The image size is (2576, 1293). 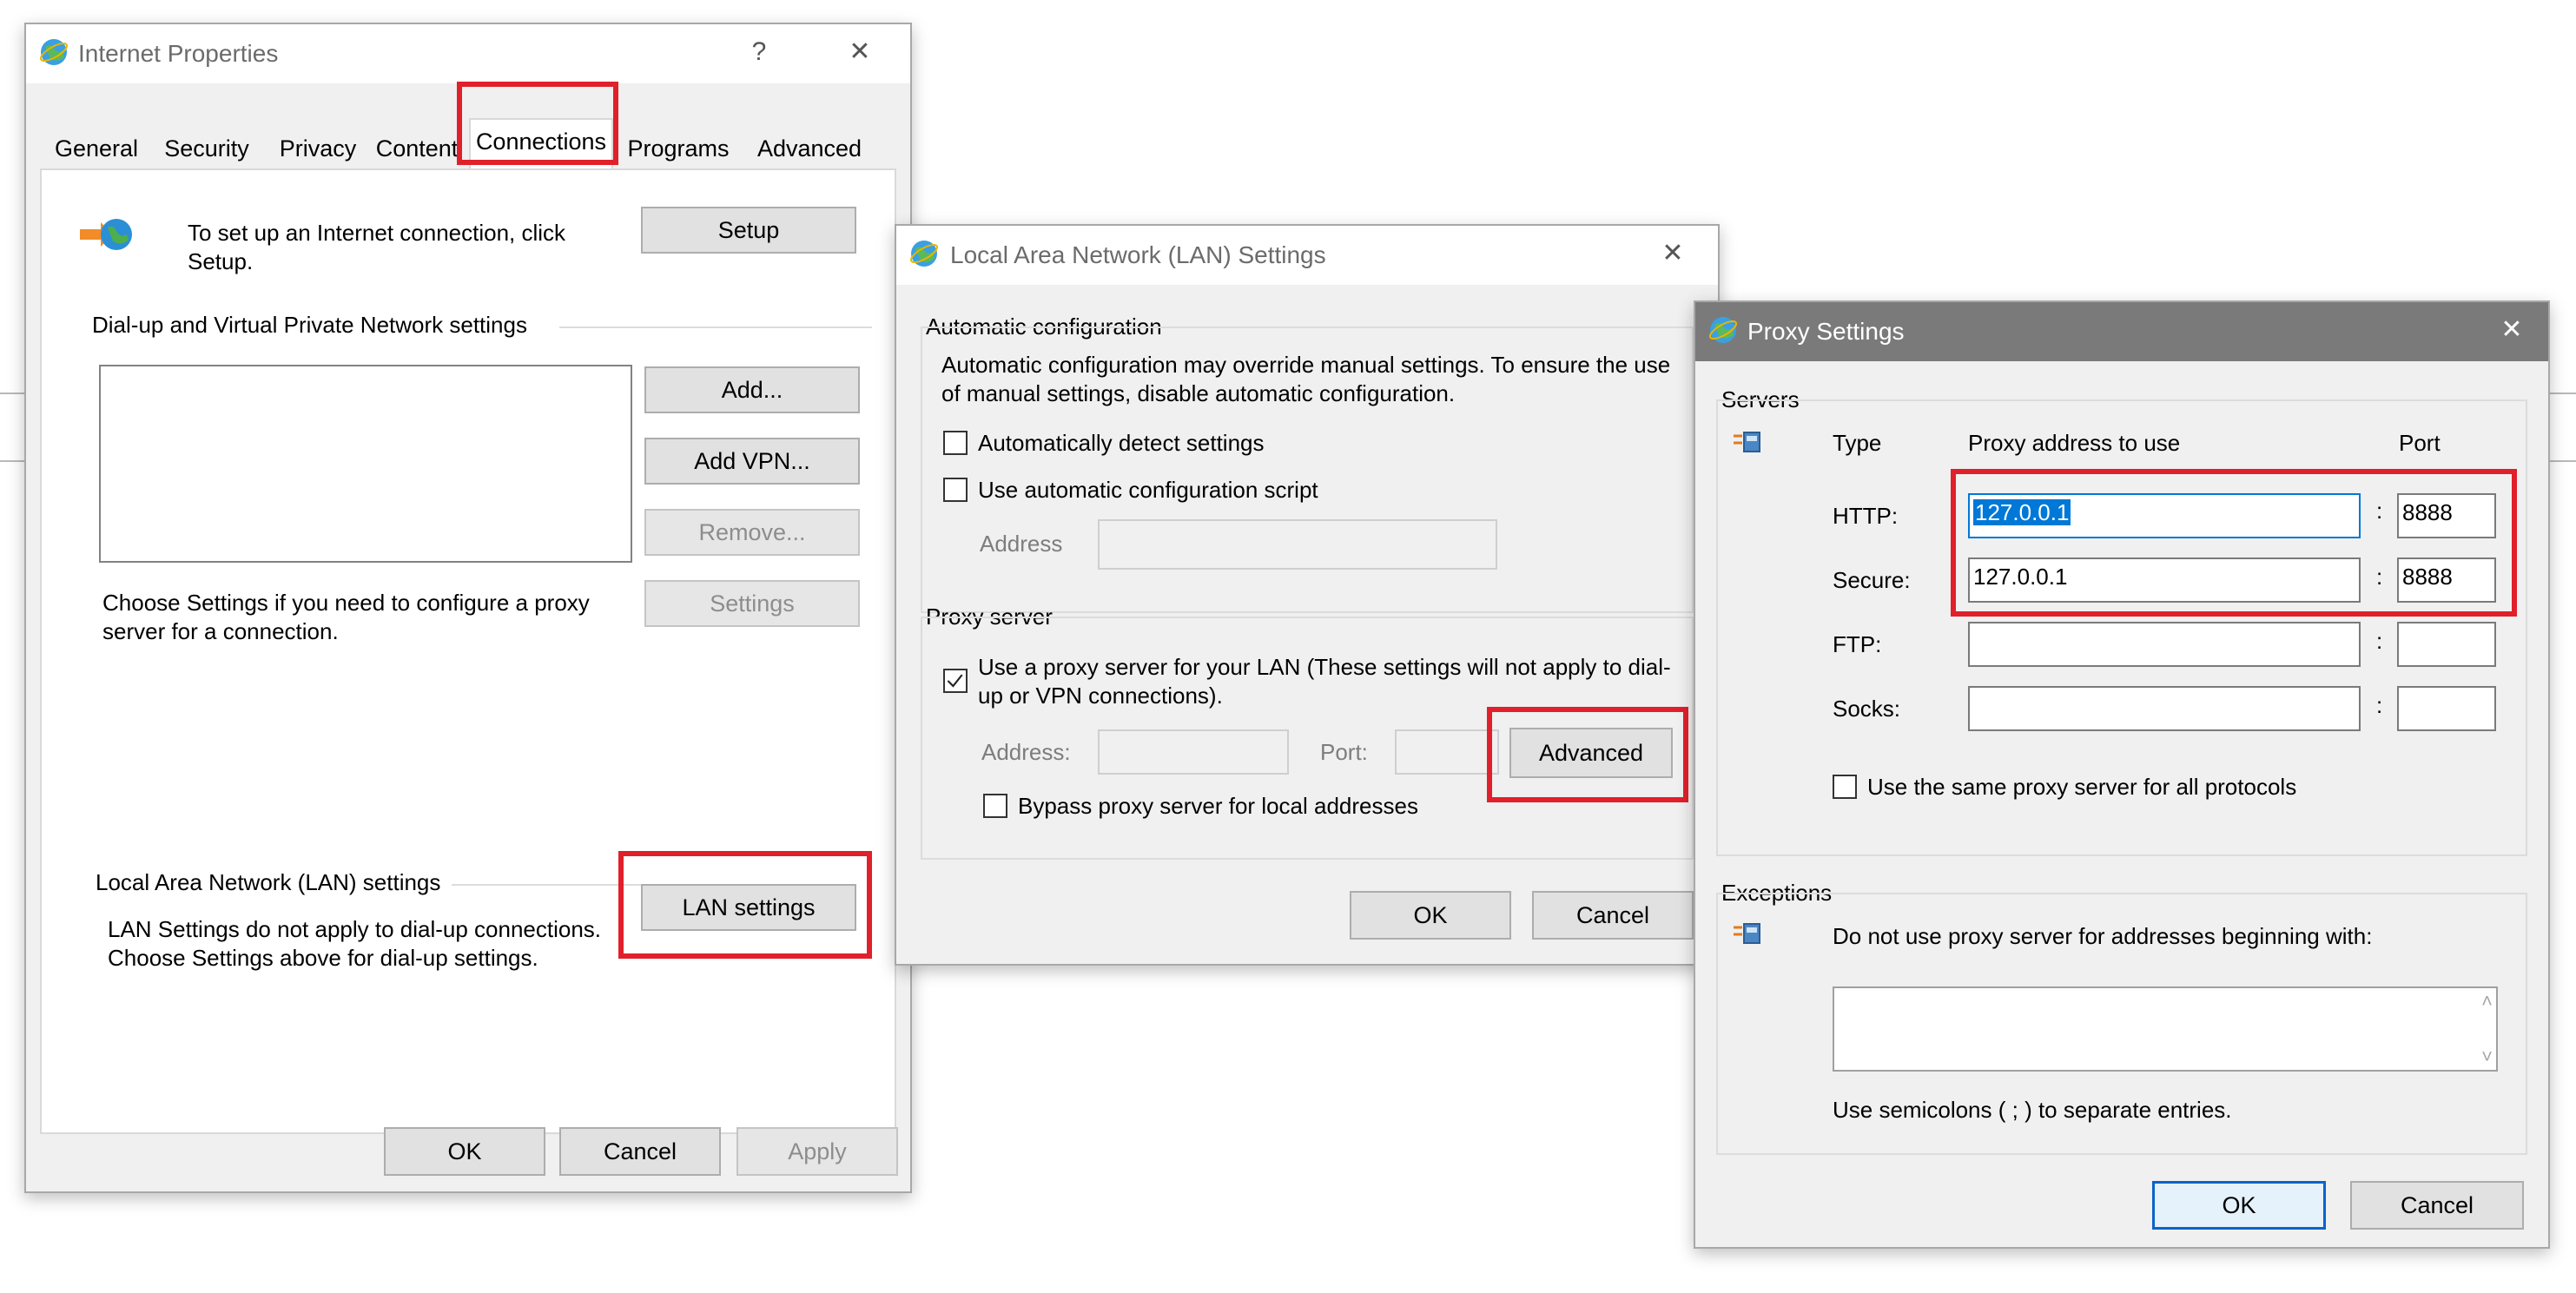 I want to click on connect-wizard-icon, so click(x=106, y=234).